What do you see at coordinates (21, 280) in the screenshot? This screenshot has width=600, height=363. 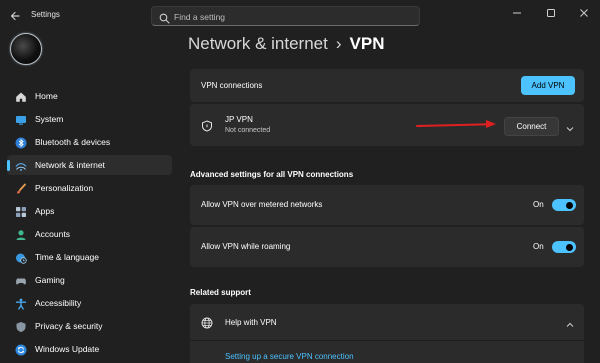 I see `gamepad-icon` at bounding box center [21, 280].